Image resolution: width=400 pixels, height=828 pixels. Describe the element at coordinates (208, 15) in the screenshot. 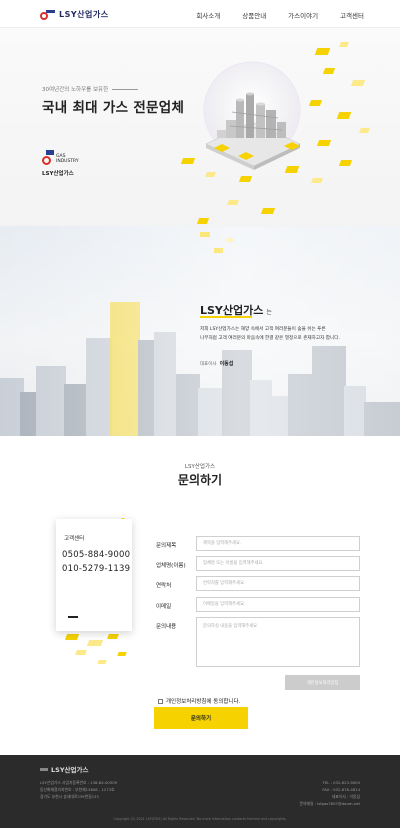

I see `menu-item-company: 회사소개` at that location.